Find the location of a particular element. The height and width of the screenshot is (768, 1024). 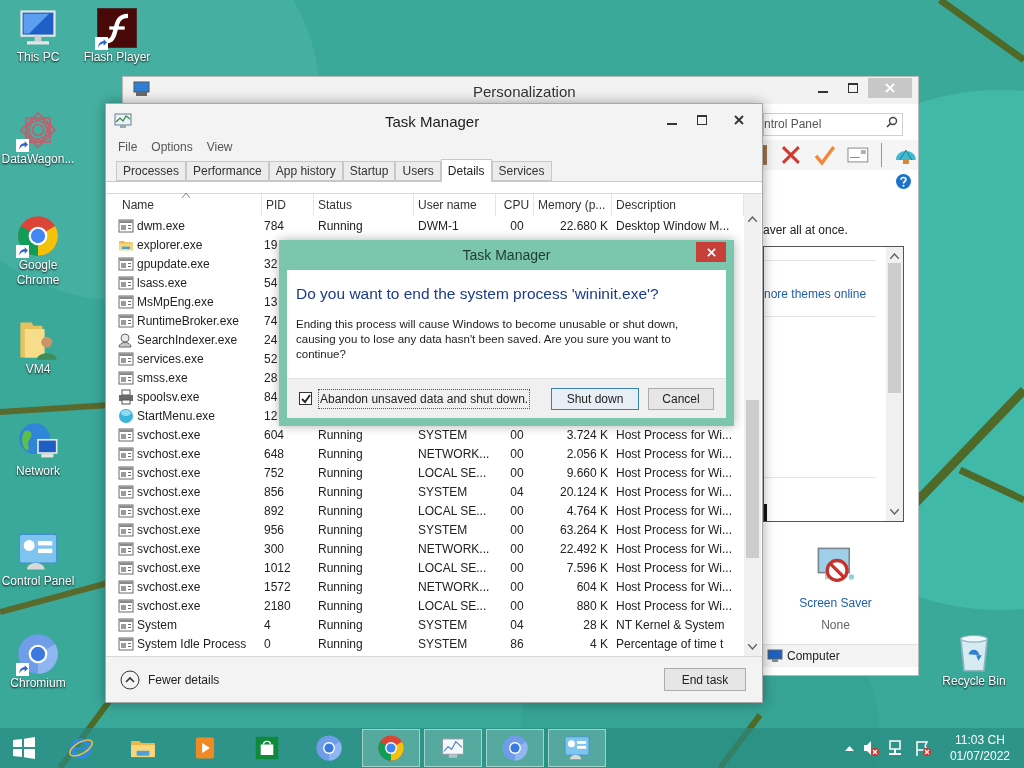

table-cell-text: SearchIndexer.exe is located at coordinates (187, 340).